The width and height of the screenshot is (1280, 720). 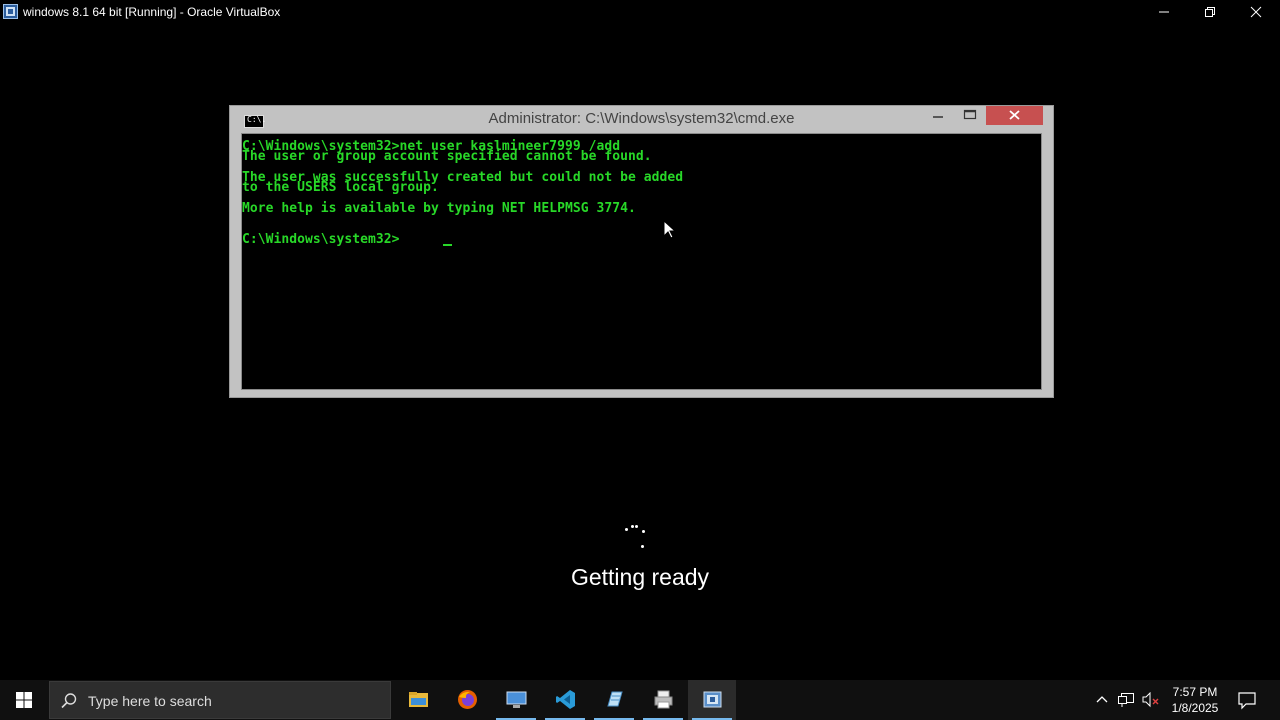 I want to click on clock-time: 7:57 PM, so click(x=1195, y=692).